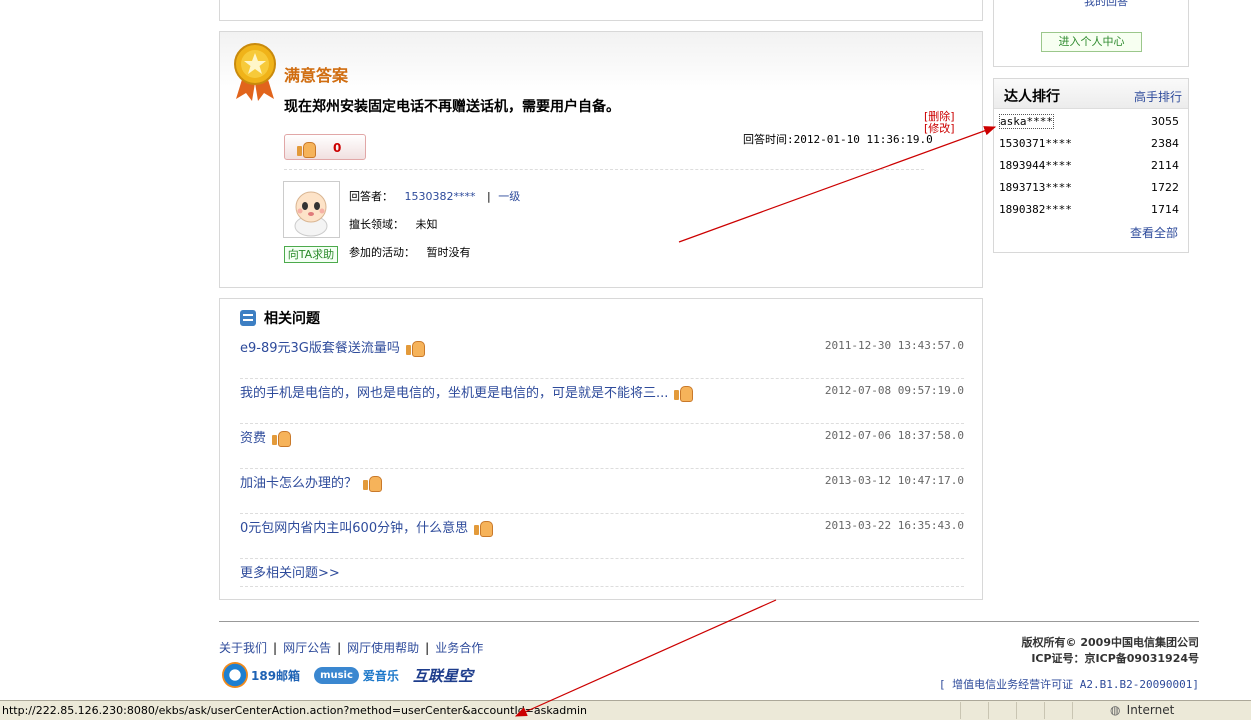 The height and width of the screenshot is (720, 1251). Describe the element at coordinates (255, 72) in the screenshot. I see `medal-icon` at that location.